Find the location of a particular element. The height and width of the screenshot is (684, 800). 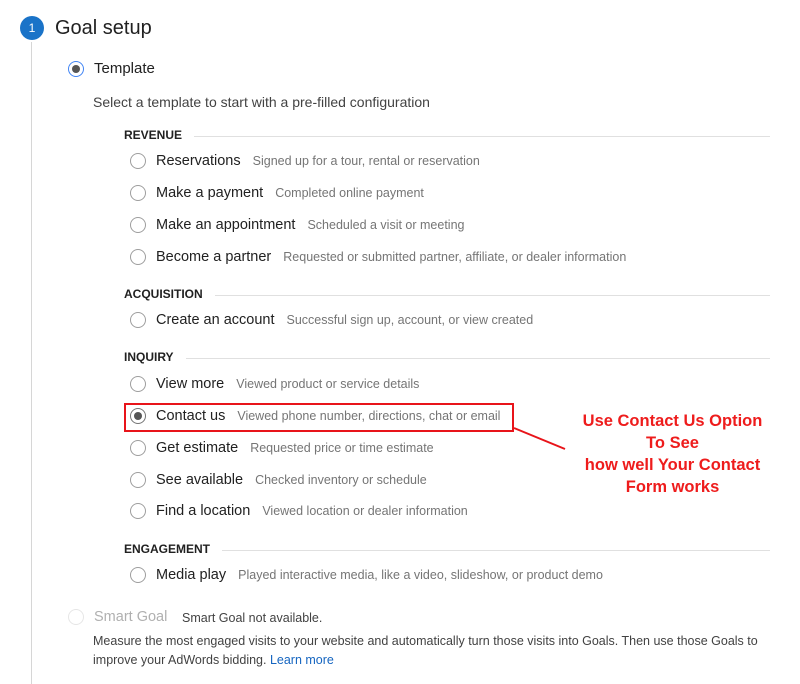

template-radio is located at coordinates (76, 69).